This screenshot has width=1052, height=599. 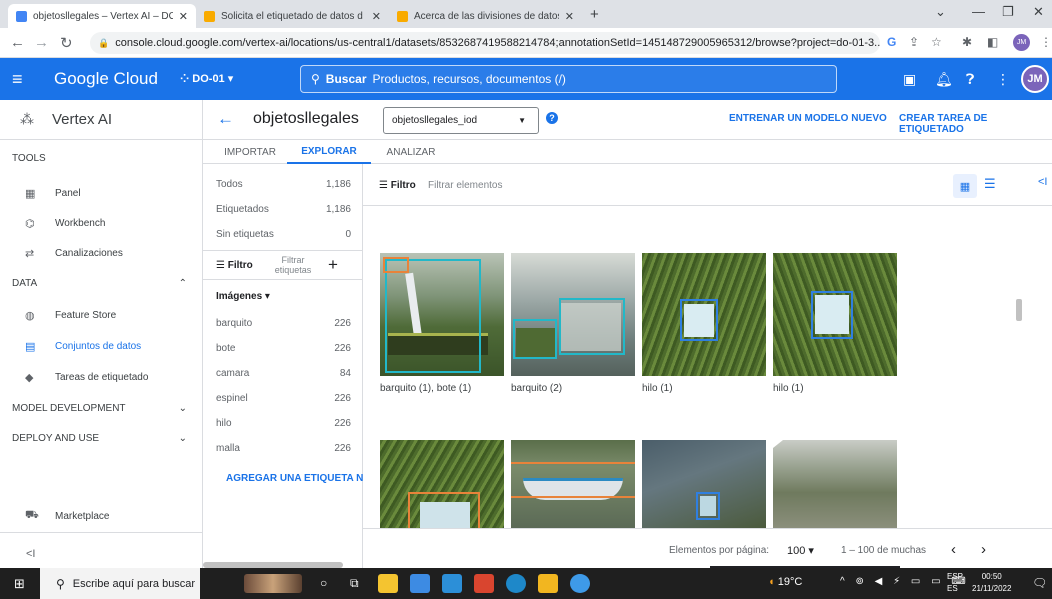 I want to click on add-filter-icon: +, so click(x=333, y=265).